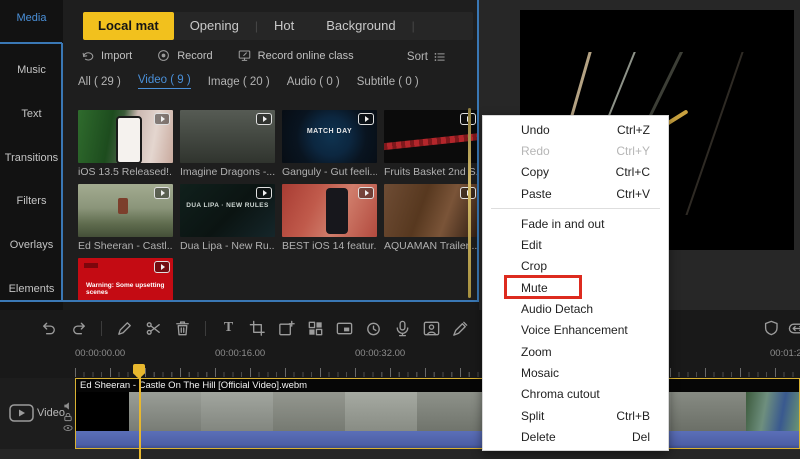  I want to click on track-lock-icon, so click(68, 417).